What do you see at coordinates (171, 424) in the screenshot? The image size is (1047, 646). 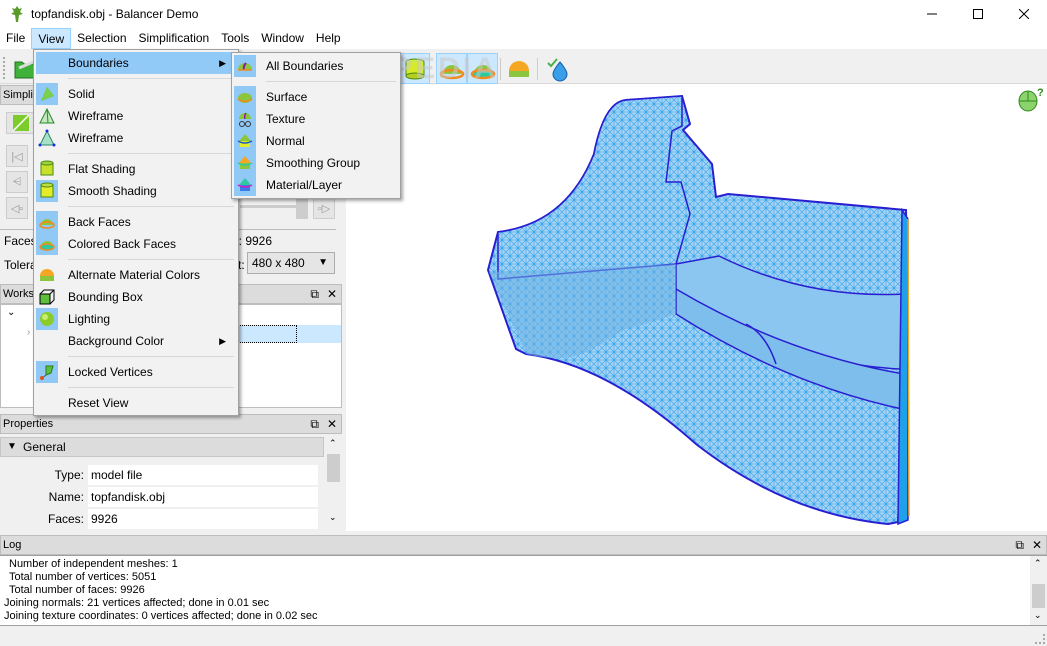 I see `properties-dock-title: Properties ⧉ ✕` at bounding box center [171, 424].